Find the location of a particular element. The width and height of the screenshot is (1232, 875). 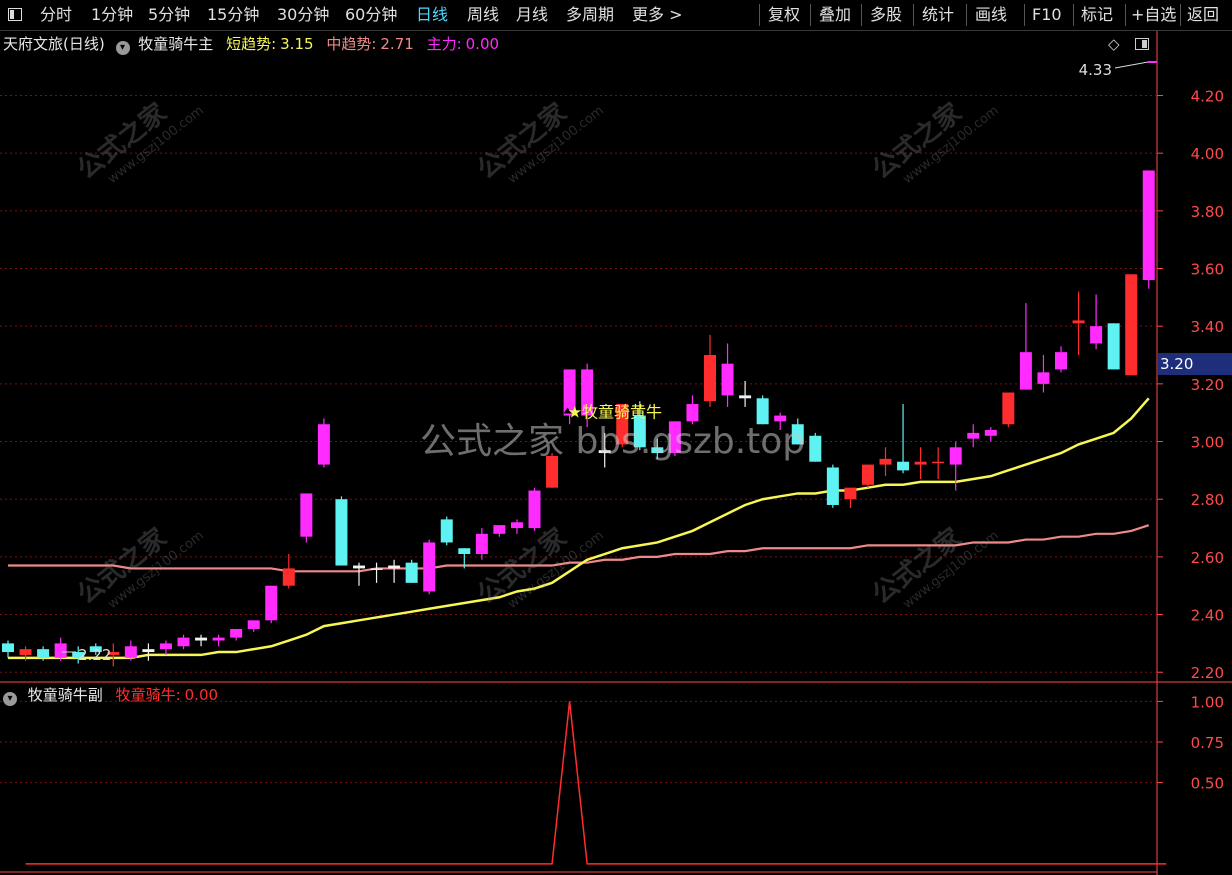

y-tick-label: 3.20 is located at coordinates (1207, 385).